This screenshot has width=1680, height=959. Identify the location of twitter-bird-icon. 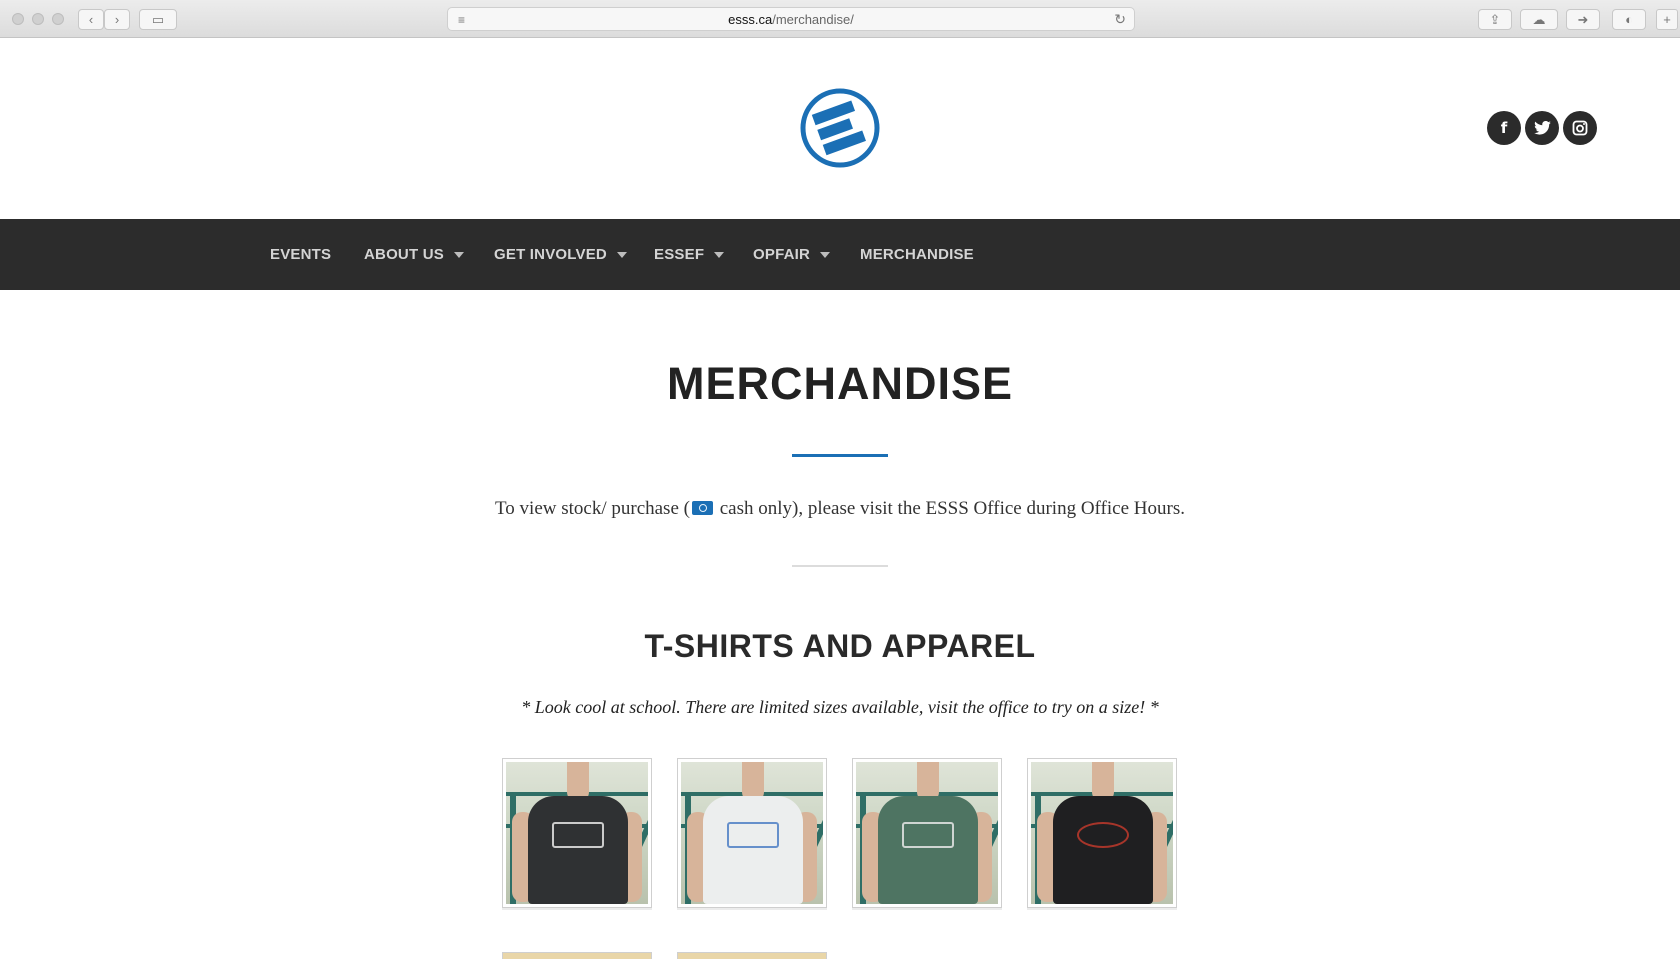
(1542, 128).